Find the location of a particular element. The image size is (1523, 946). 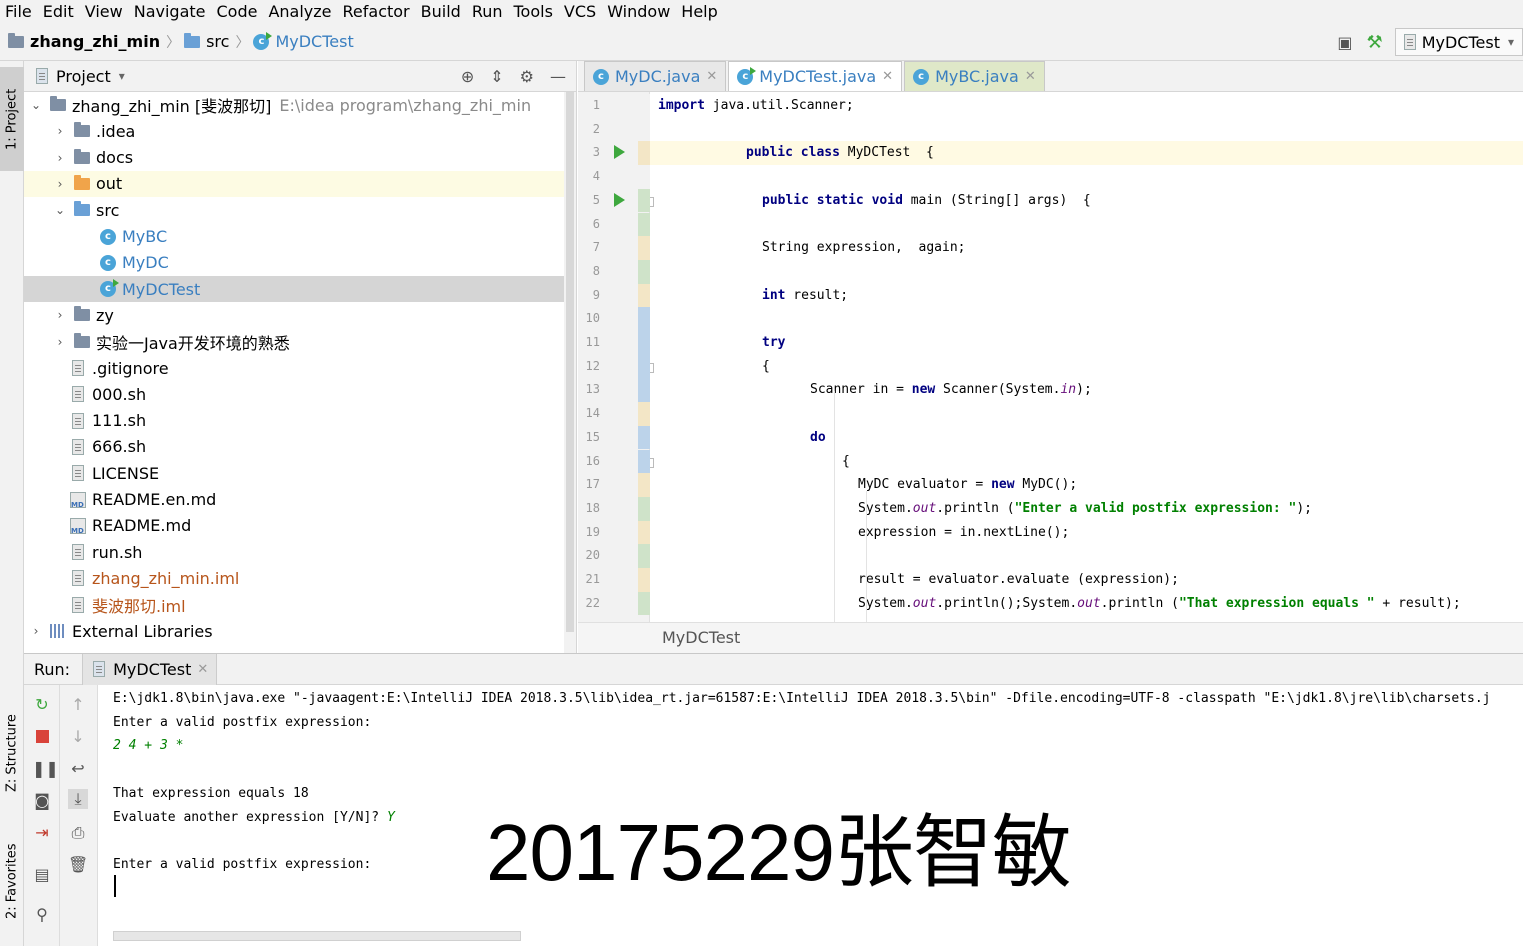

menu-tools: Tools is located at coordinates (534, 12).